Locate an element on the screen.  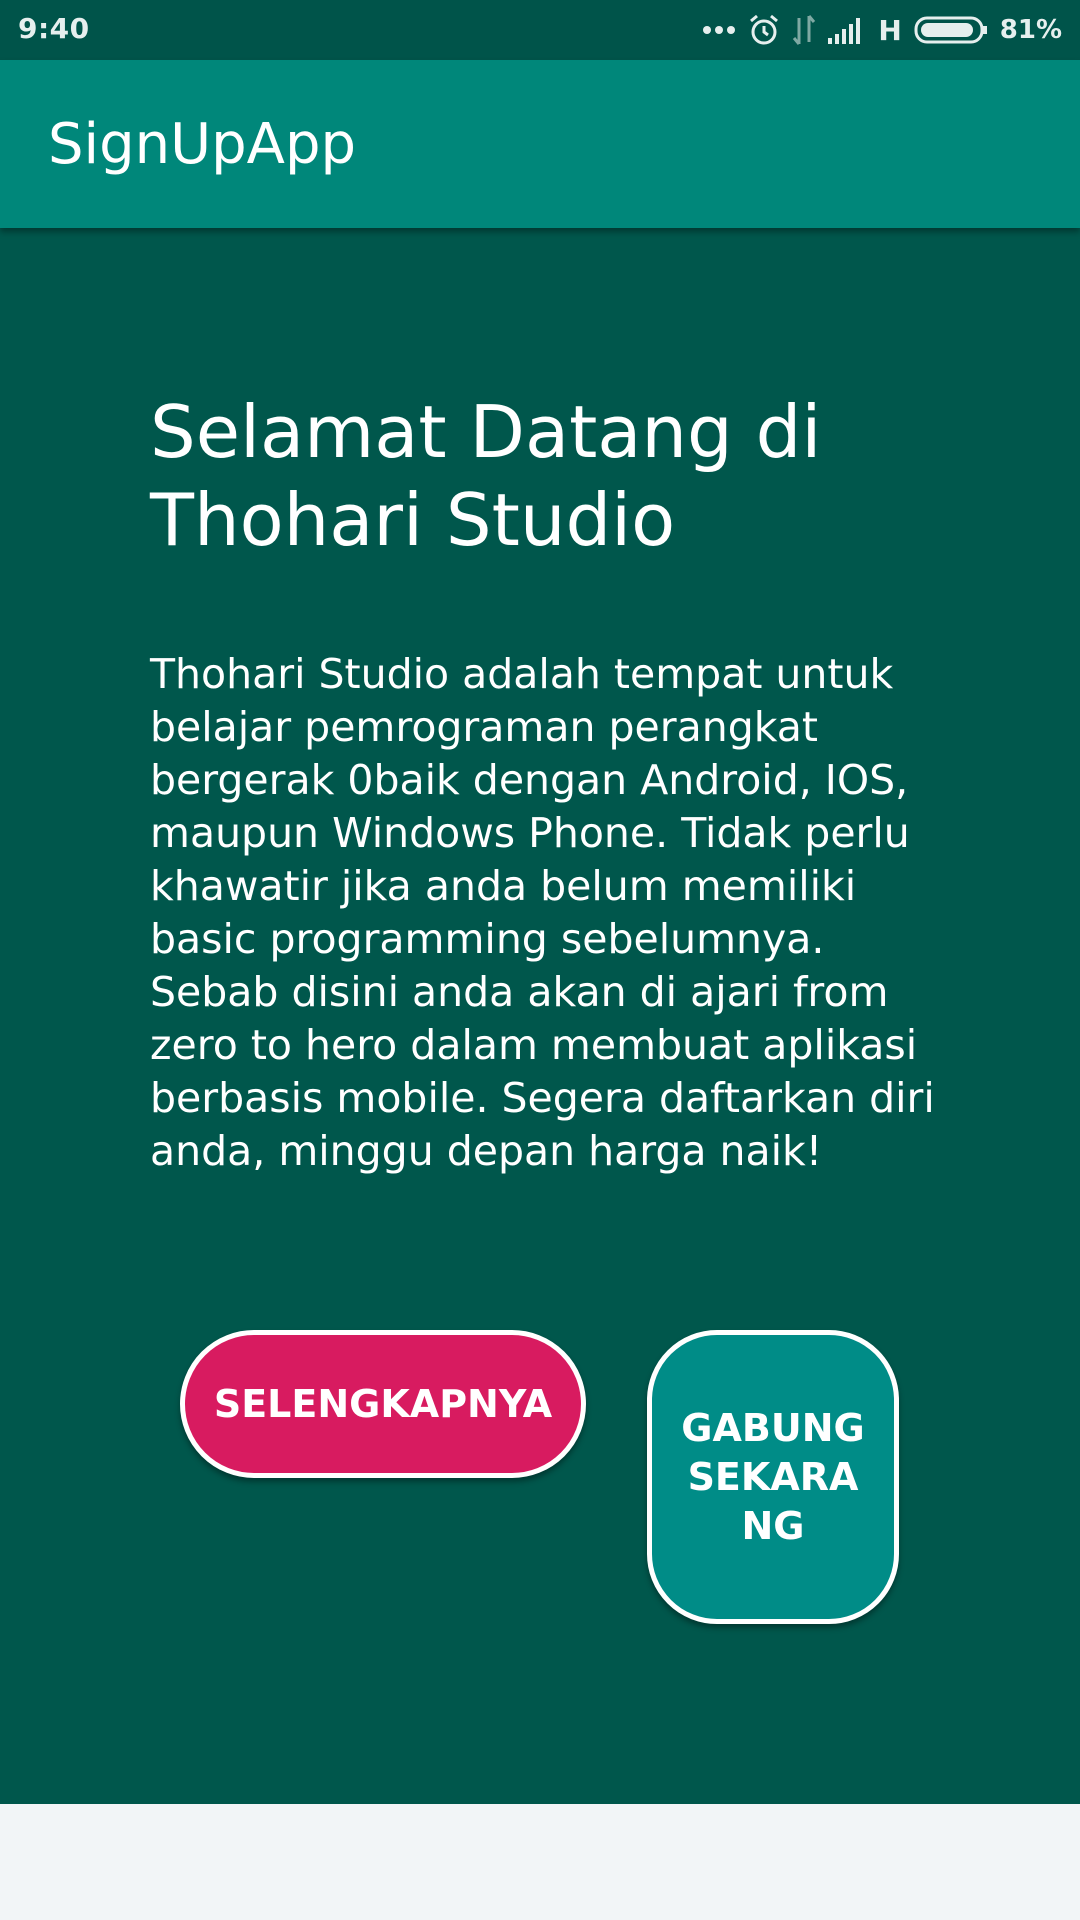
status-icons: H 81% is located at coordinates (882, 30).